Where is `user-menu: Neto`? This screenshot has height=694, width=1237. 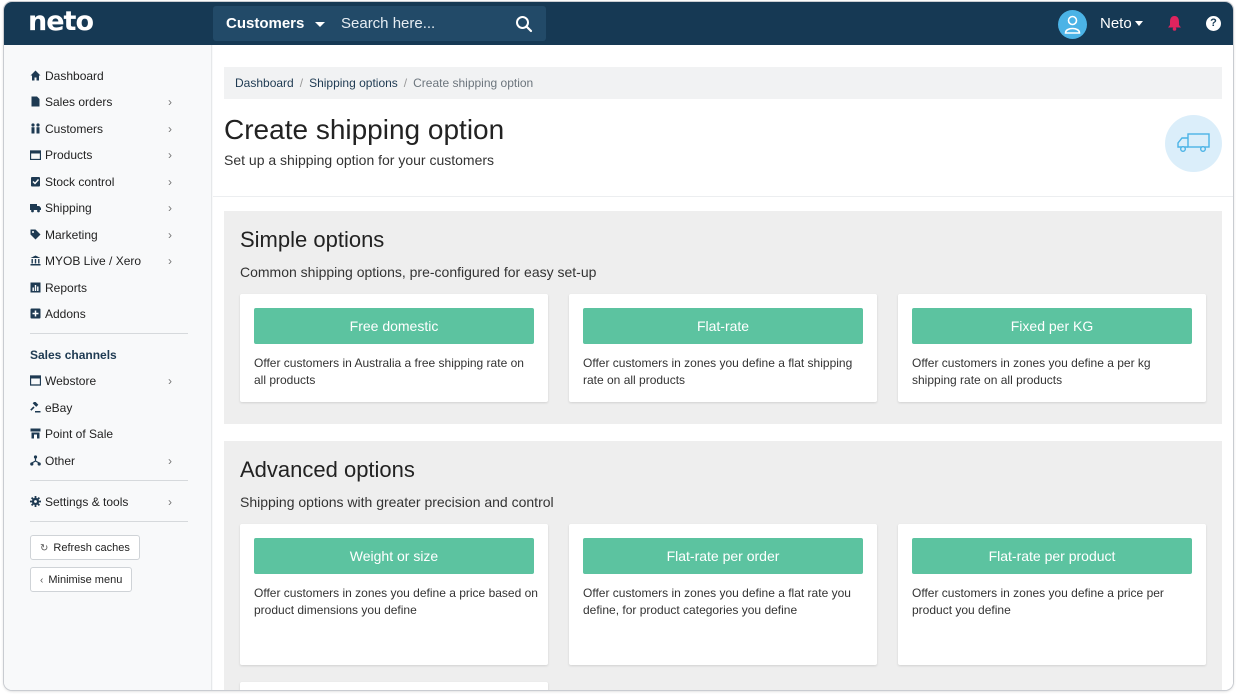
user-menu: Neto is located at coordinates (1116, 23).